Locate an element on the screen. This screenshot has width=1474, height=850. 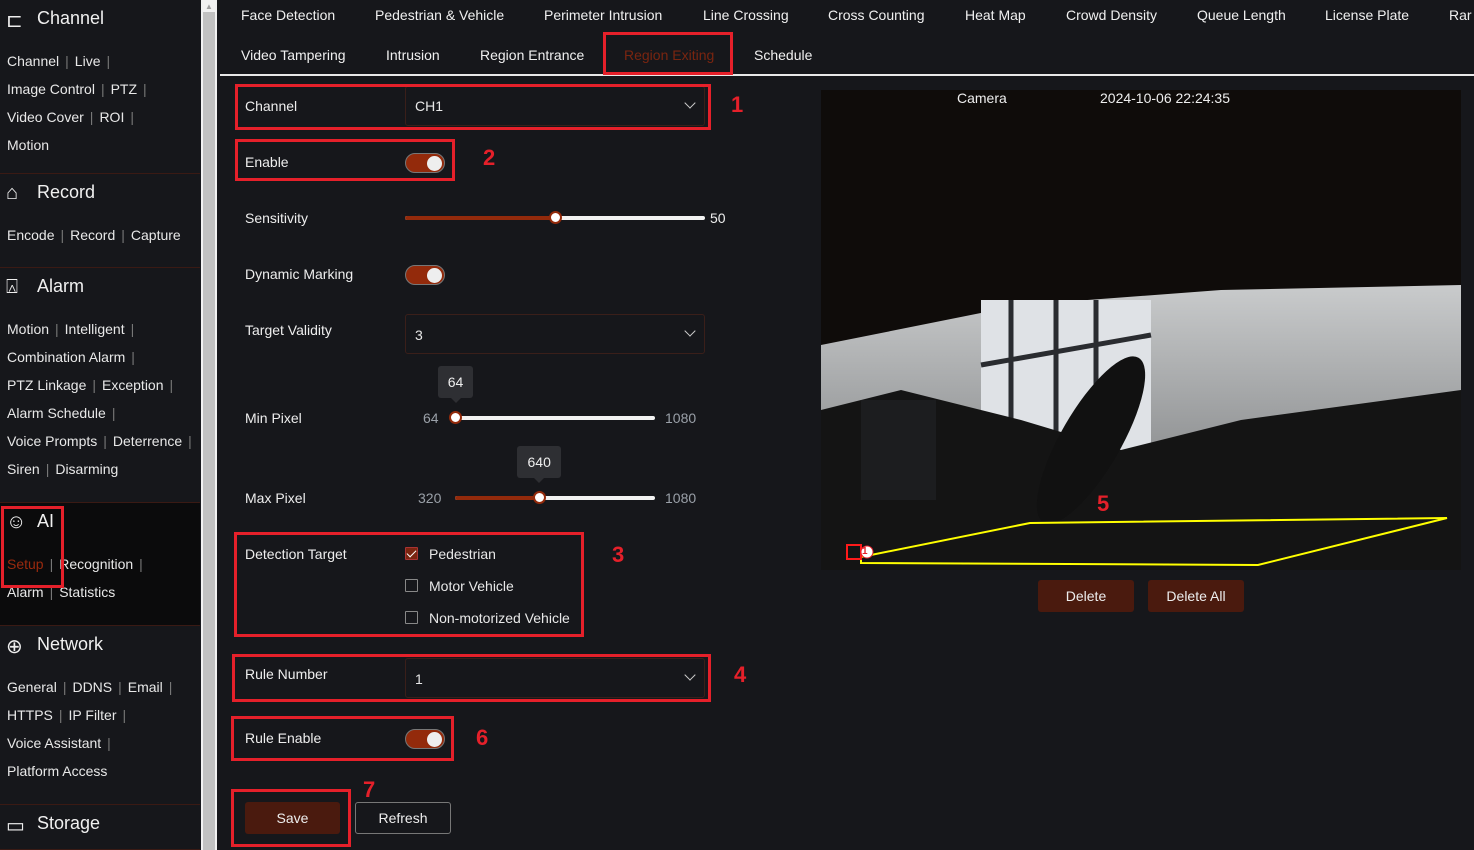
tab-rar: Rar is located at coordinates (1460, 15).